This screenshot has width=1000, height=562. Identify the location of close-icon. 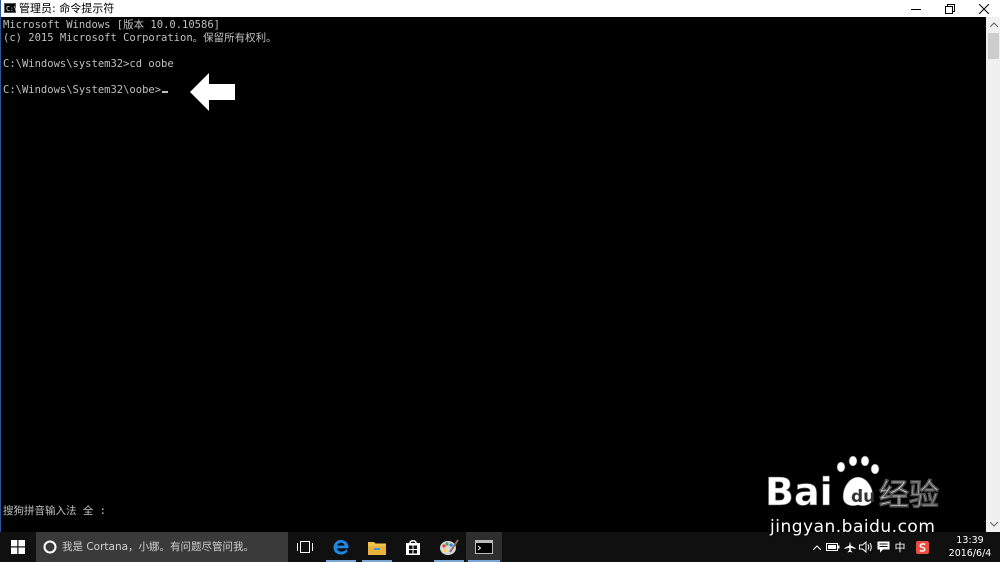
(984, 8).